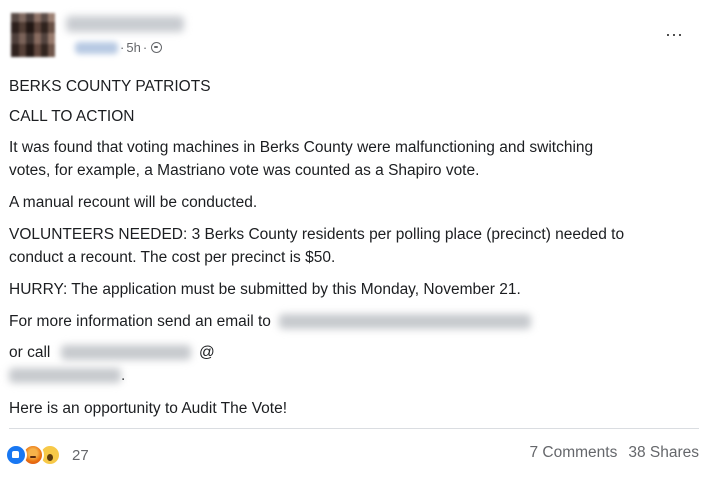  What do you see at coordinates (30, 352) in the screenshot?
I see `call-prompt: or call` at bounding box center [30, 352].